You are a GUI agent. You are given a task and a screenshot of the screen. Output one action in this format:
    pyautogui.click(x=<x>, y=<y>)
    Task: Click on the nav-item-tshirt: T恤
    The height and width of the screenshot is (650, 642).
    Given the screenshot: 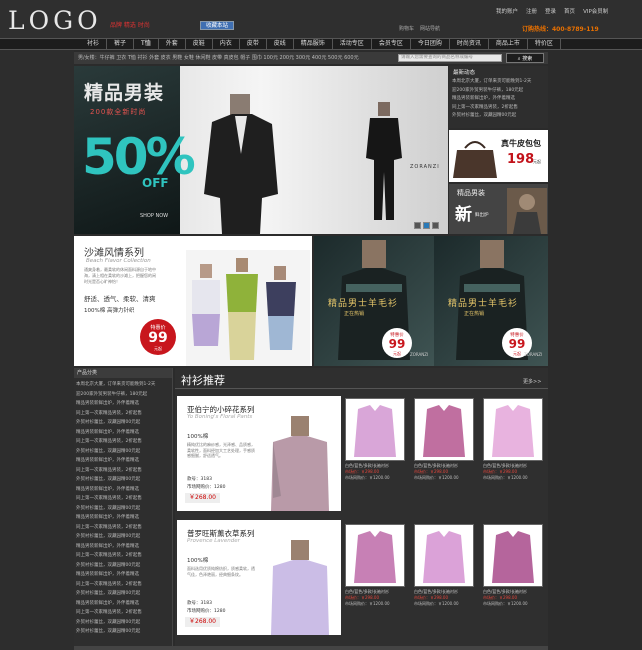 What is the action you would take?
    pyautogui.click(x=146, y=44)
    